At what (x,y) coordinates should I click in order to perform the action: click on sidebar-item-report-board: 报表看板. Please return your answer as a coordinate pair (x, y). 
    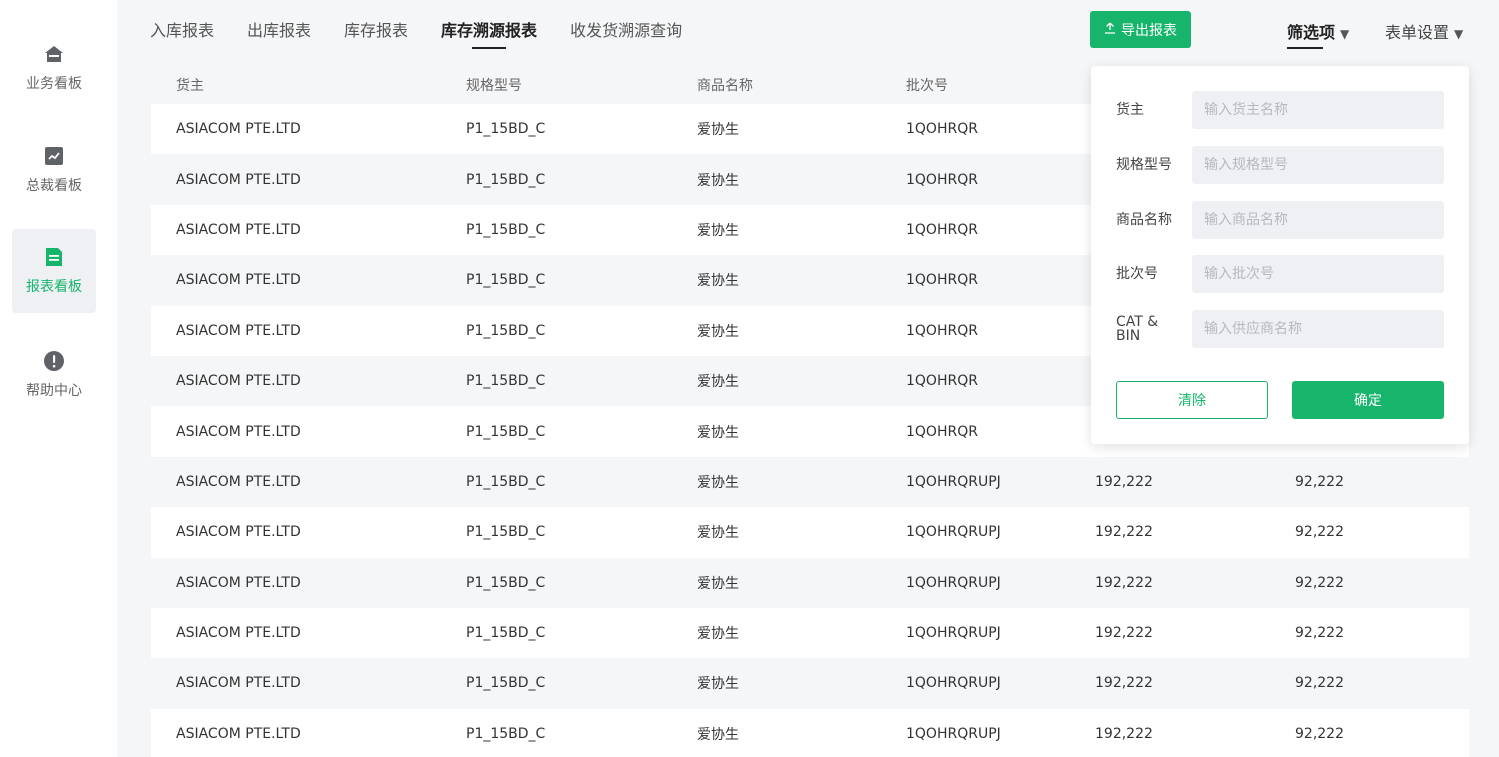
    Looking at the image, I should click on (54, 271).